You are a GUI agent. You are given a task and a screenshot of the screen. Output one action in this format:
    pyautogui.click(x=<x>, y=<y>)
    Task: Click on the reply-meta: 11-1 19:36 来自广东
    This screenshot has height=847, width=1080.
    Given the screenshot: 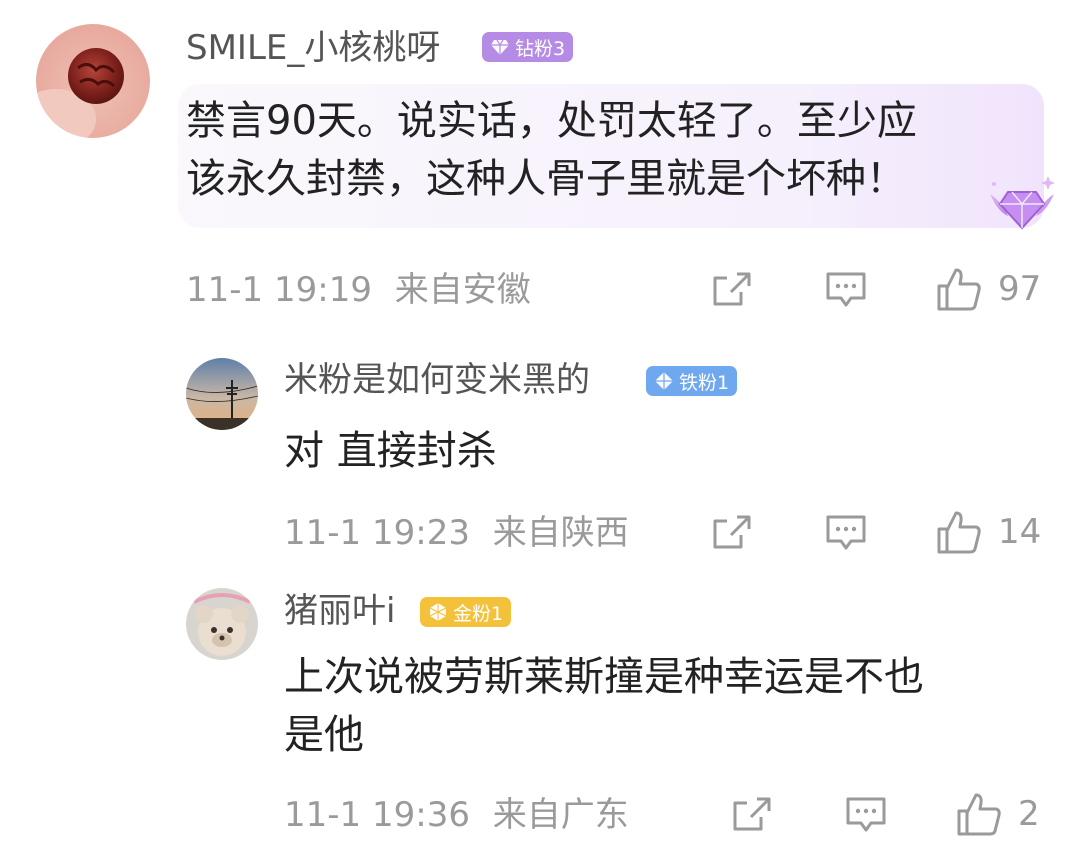 What is the action you would take?
    pyautogui.click(x=456, y=815)
    